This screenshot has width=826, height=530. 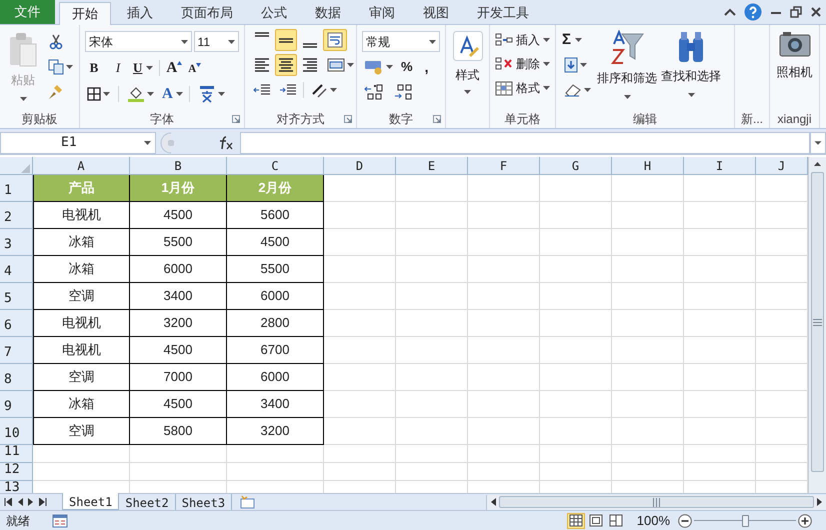 I want to click on camera-button: 照相机, so click(x=794, y=70).